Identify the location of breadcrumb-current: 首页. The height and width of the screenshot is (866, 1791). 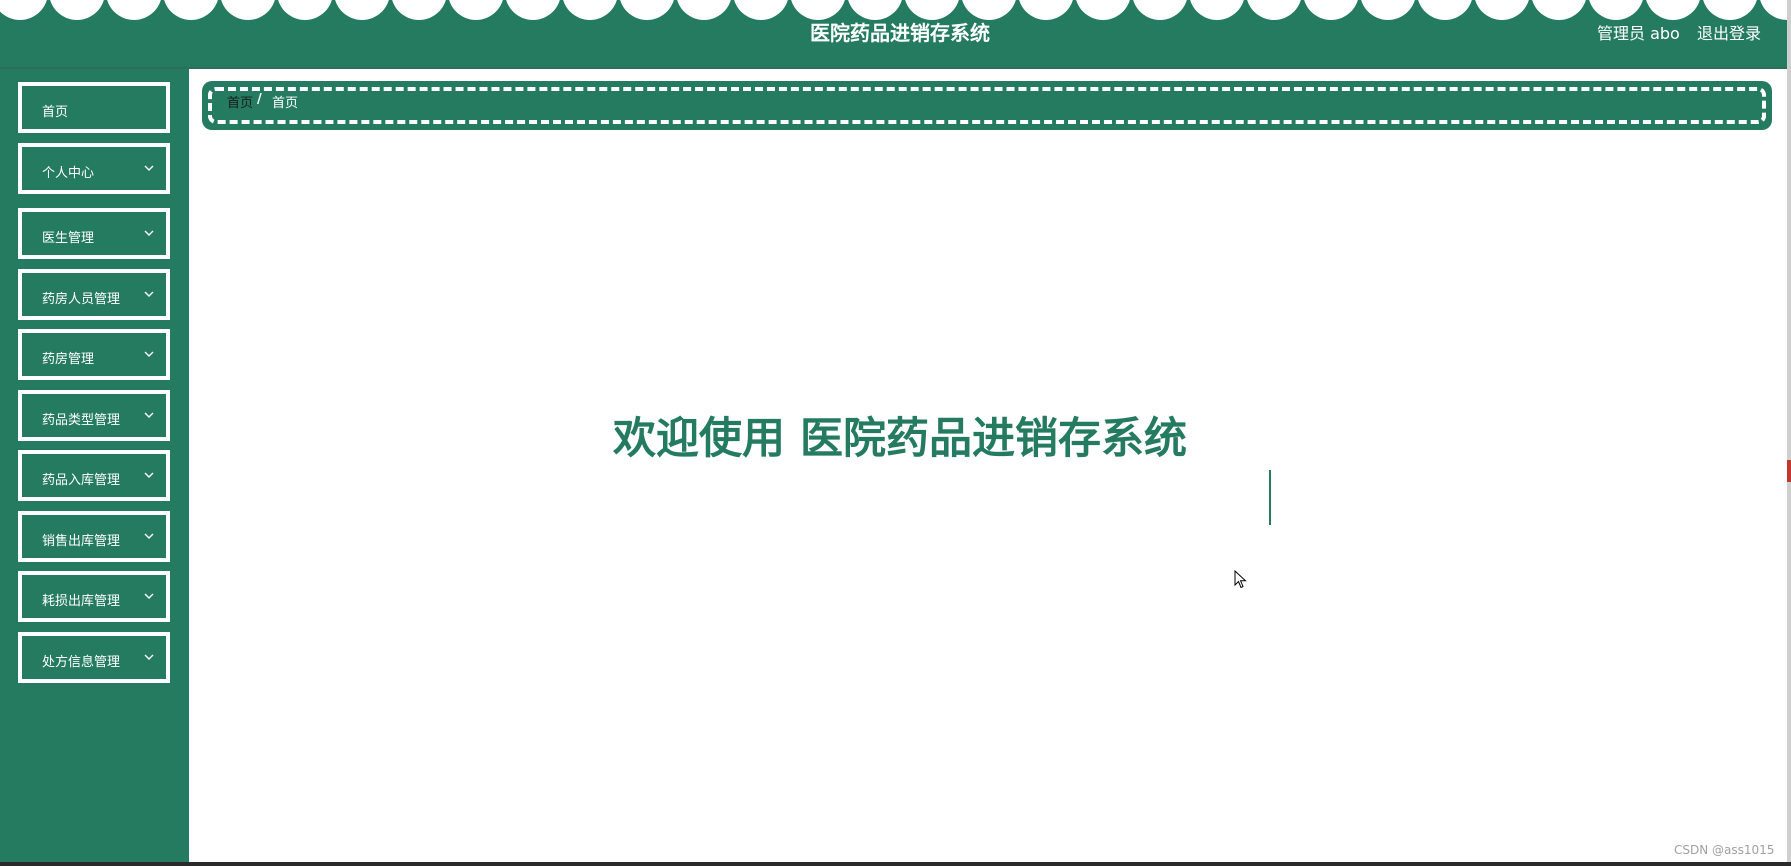
(285, 103).